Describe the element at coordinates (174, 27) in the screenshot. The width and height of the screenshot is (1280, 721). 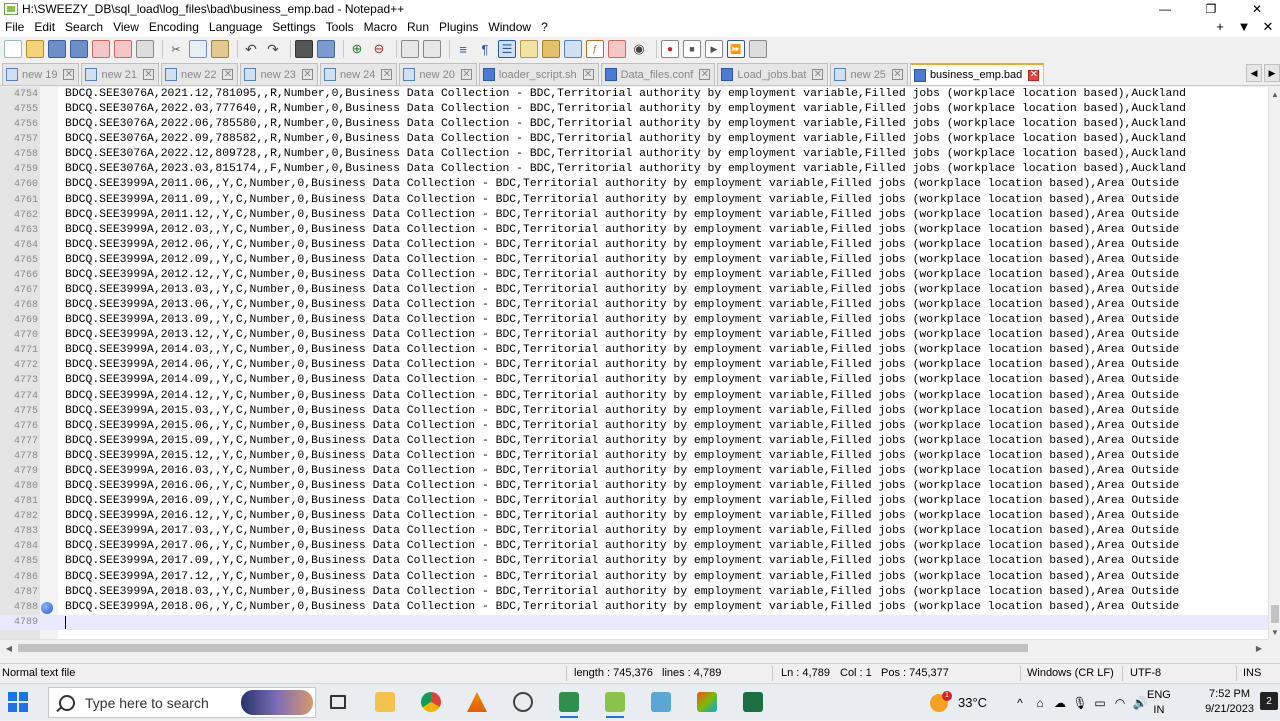
I see `menu-encoding: Encoding` at that location.